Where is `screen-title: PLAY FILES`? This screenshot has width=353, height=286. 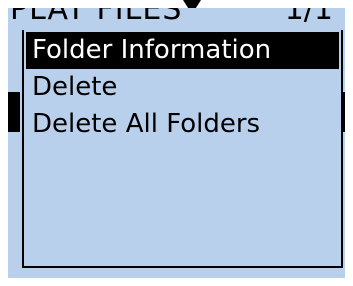
screen-title: PLAY FILES is located at coordinates (96, 17).